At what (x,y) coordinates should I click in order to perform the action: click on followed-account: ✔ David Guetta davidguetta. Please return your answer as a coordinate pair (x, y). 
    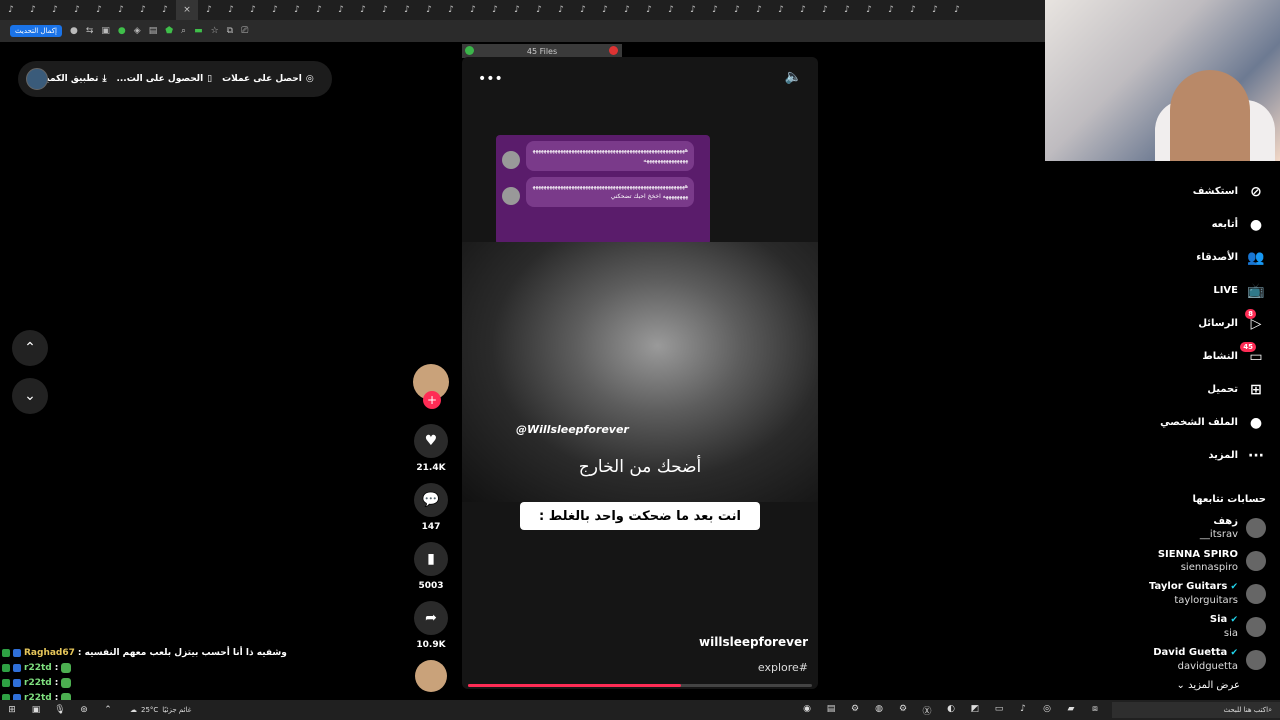
    Looking at the image, I should click on (1195, 659).